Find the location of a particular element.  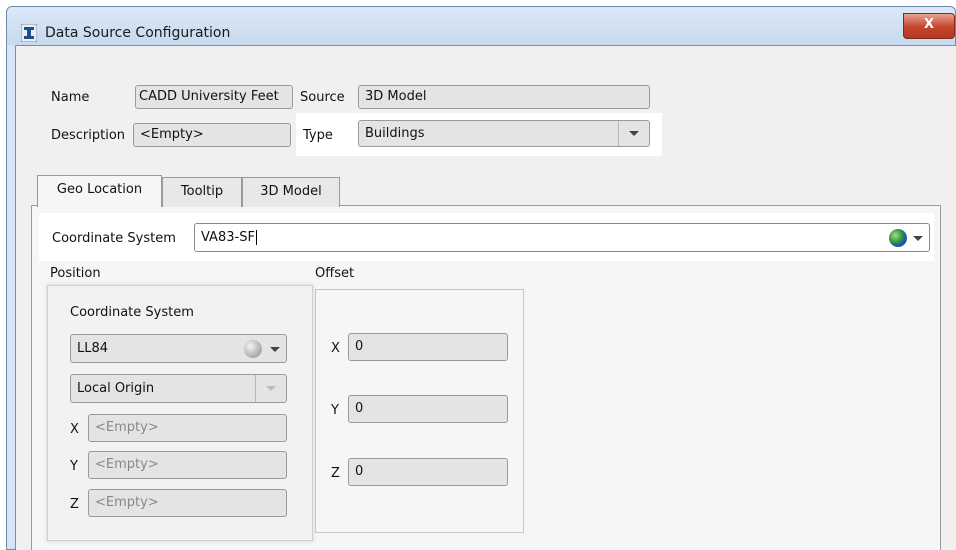

app-logo-icon is located at coordinates (29, 33).